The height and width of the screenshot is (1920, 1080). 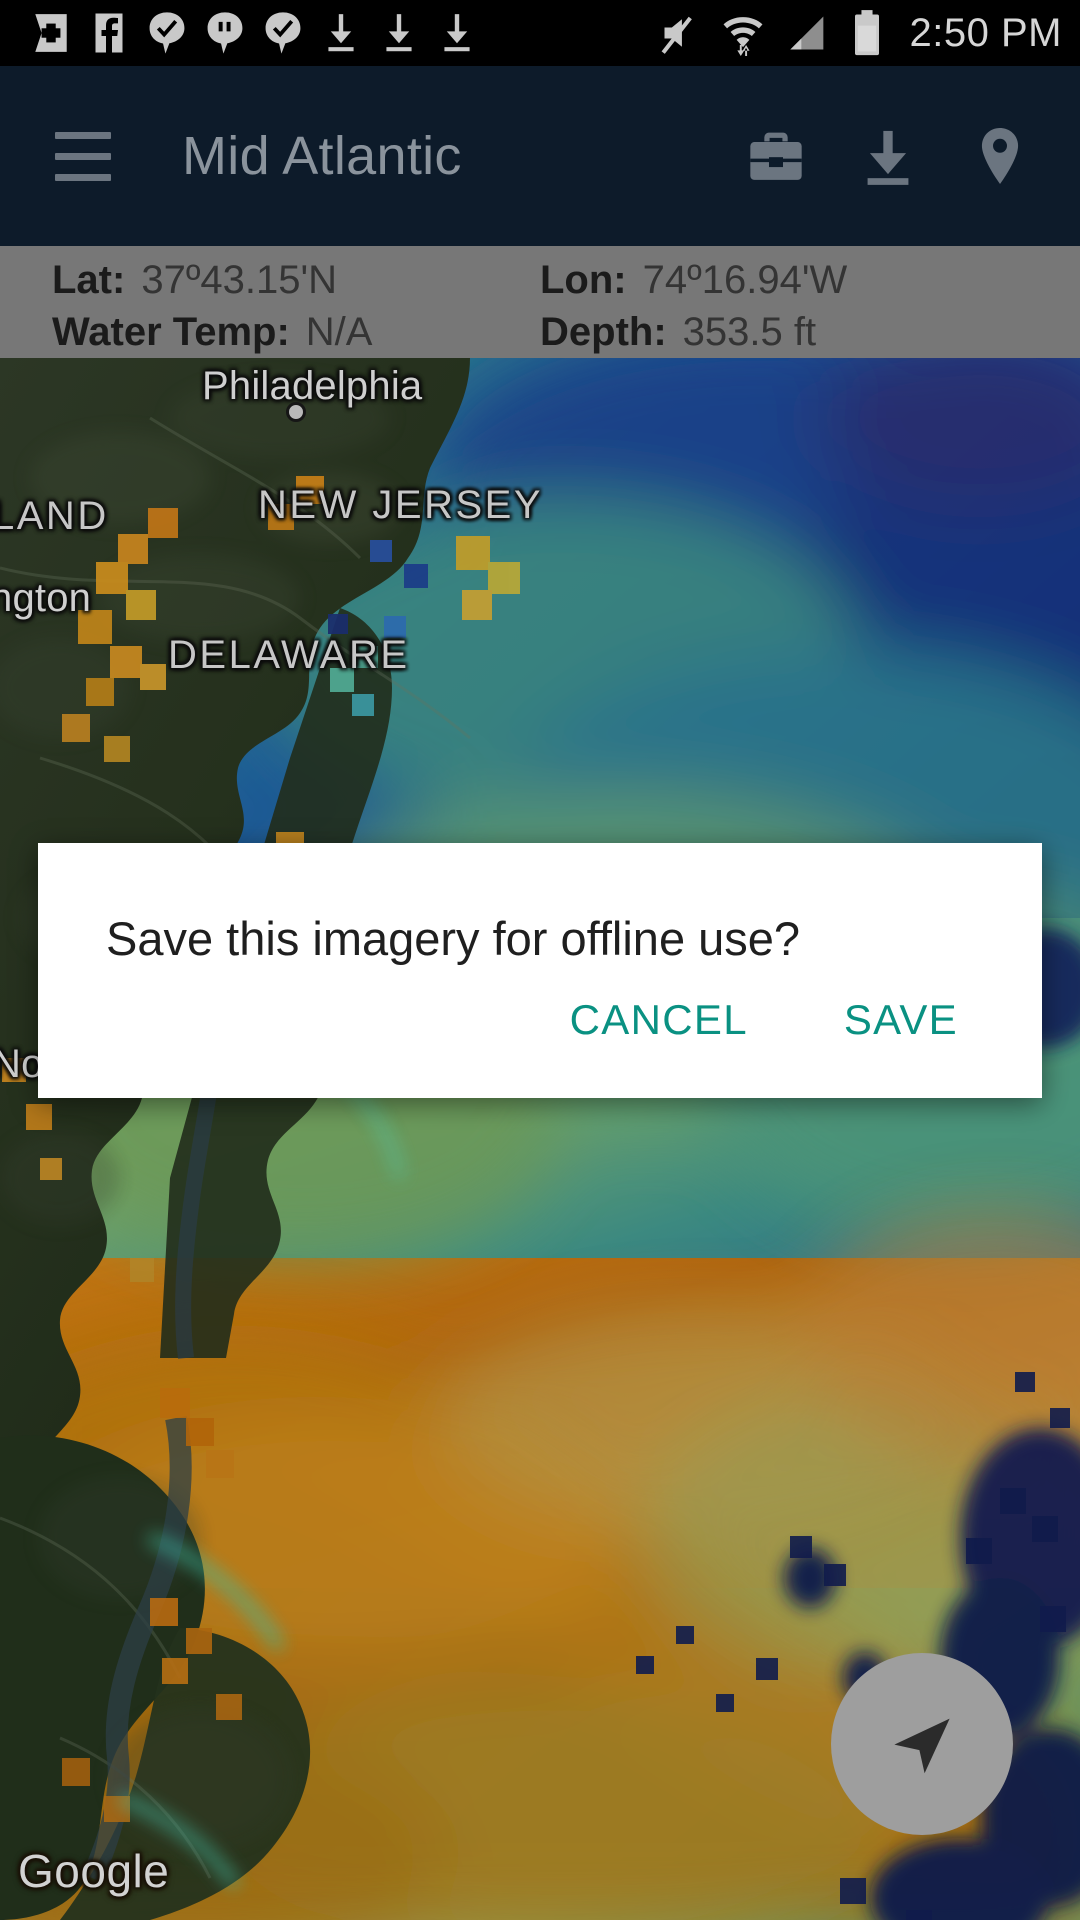 I want to click on dialog-message: Save this imagery for offline use?, so click(x=453, y=938).